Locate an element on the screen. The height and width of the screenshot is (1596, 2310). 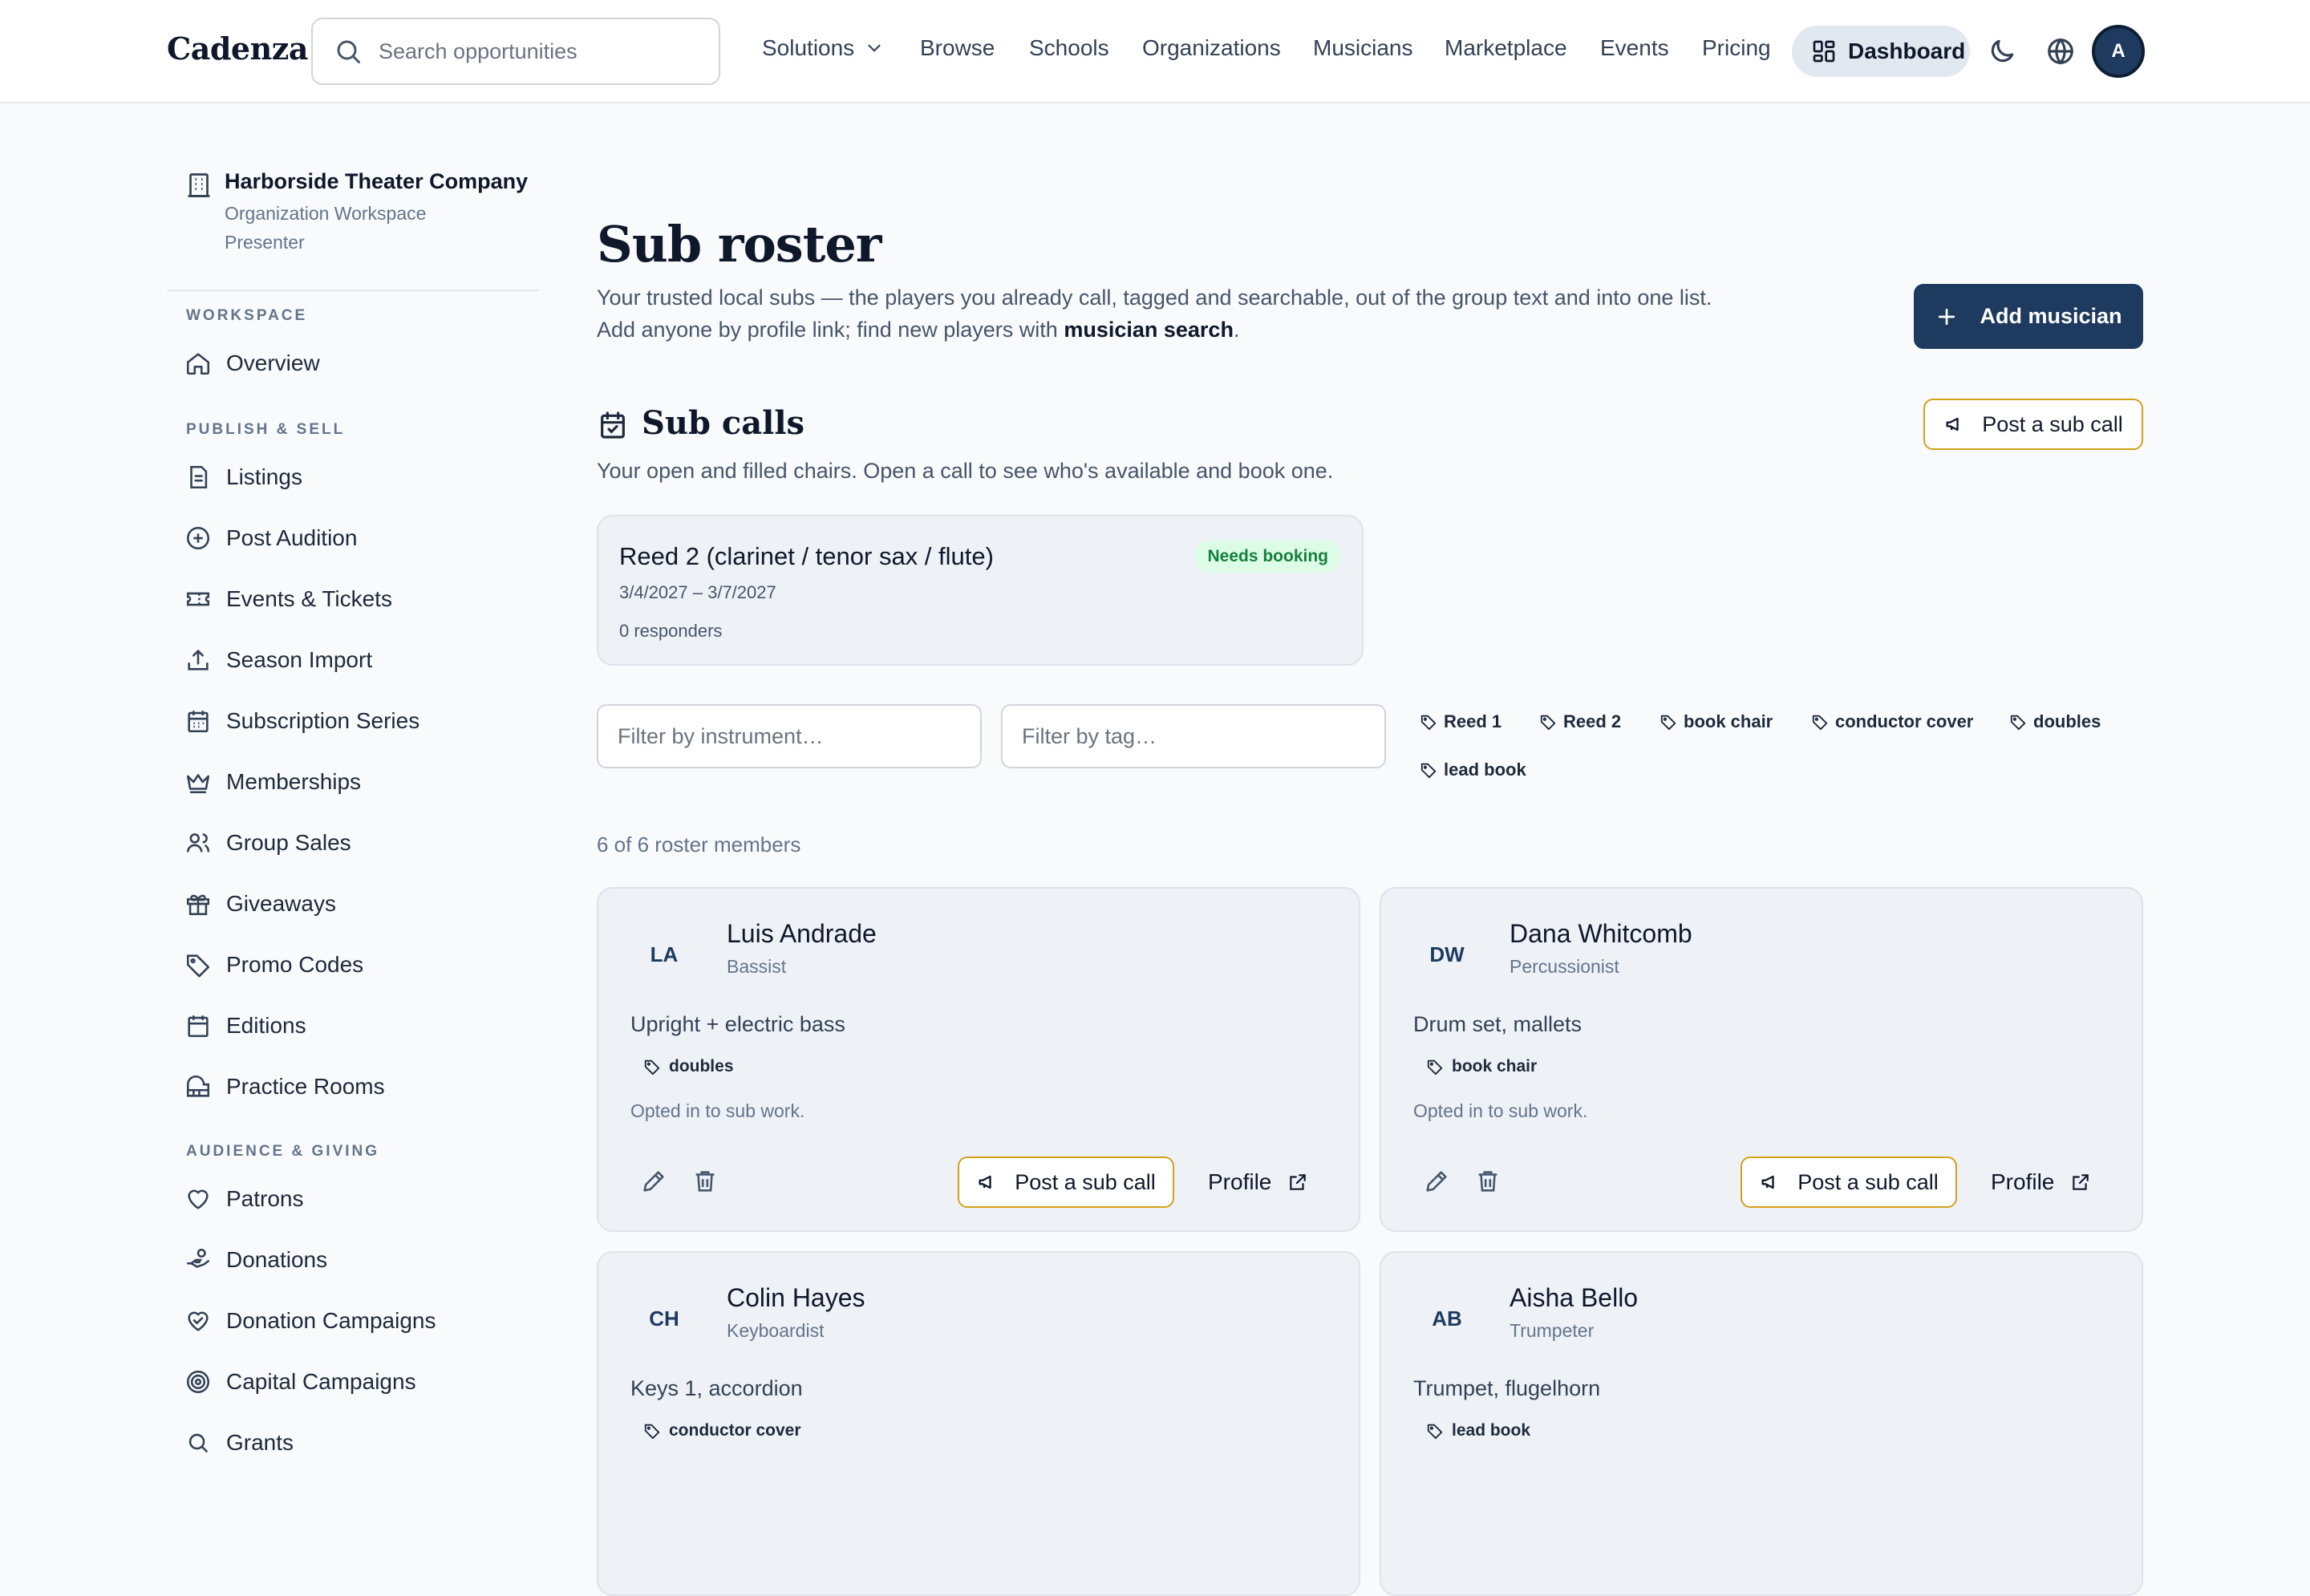
sidebar-item-events-tickets: Events & Tickets is located at coordinates (288, 599).